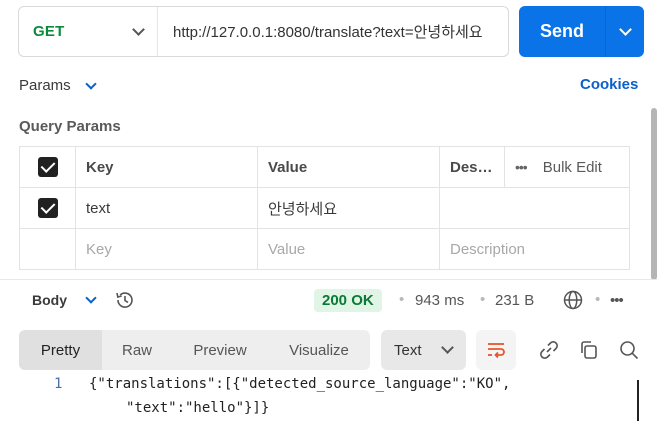 This screenshot has height=421, width=657. I want to click on select-all-cell, so click(47, 167).